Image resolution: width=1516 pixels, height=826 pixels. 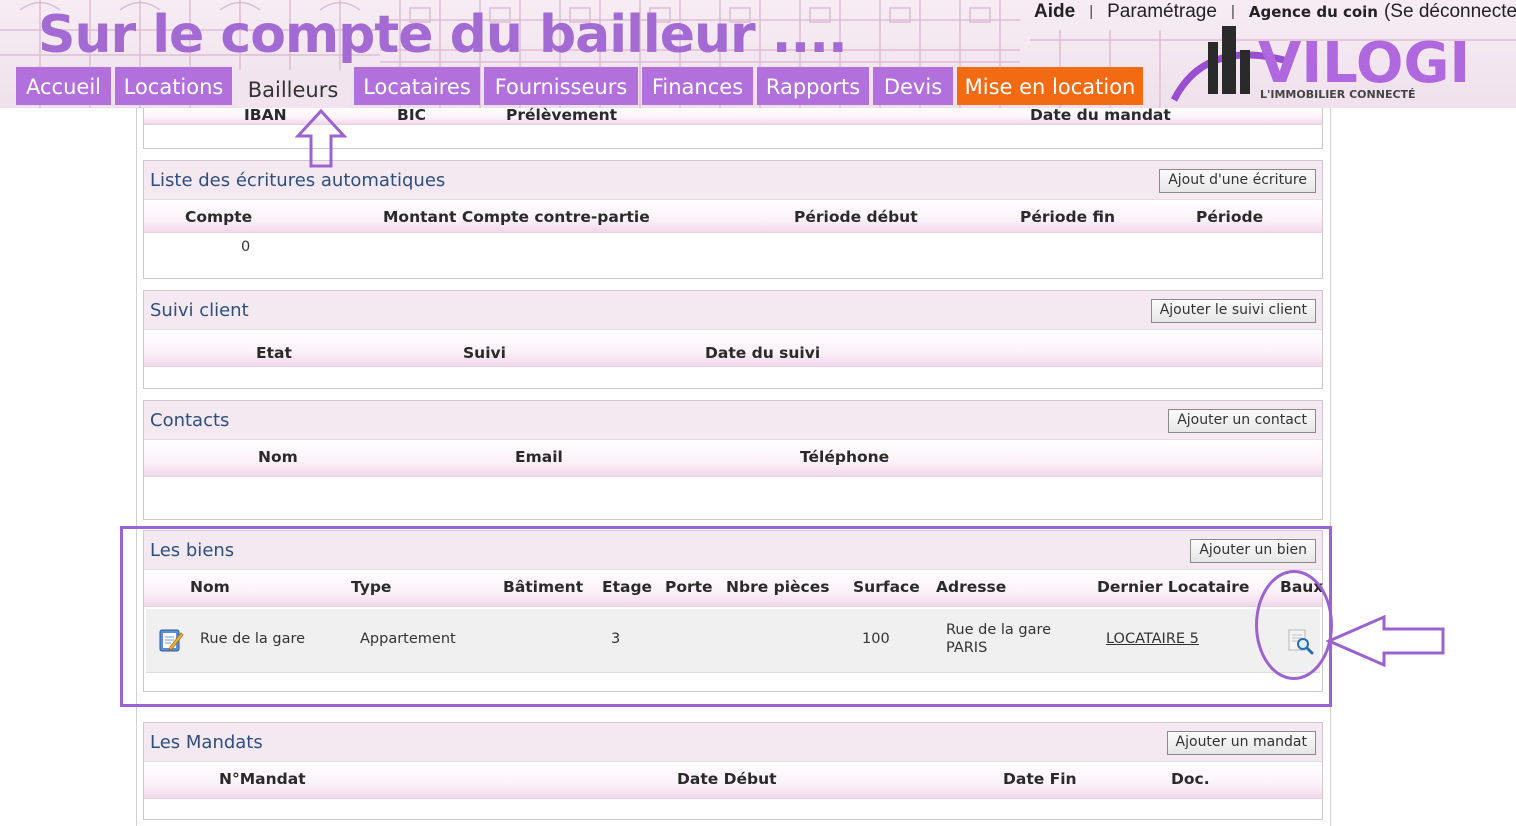 What do you see at coordinates (967, 648) in the screenshot?
I see `cell-adresse-line2: PARIS` at bounding box center [967, 648].